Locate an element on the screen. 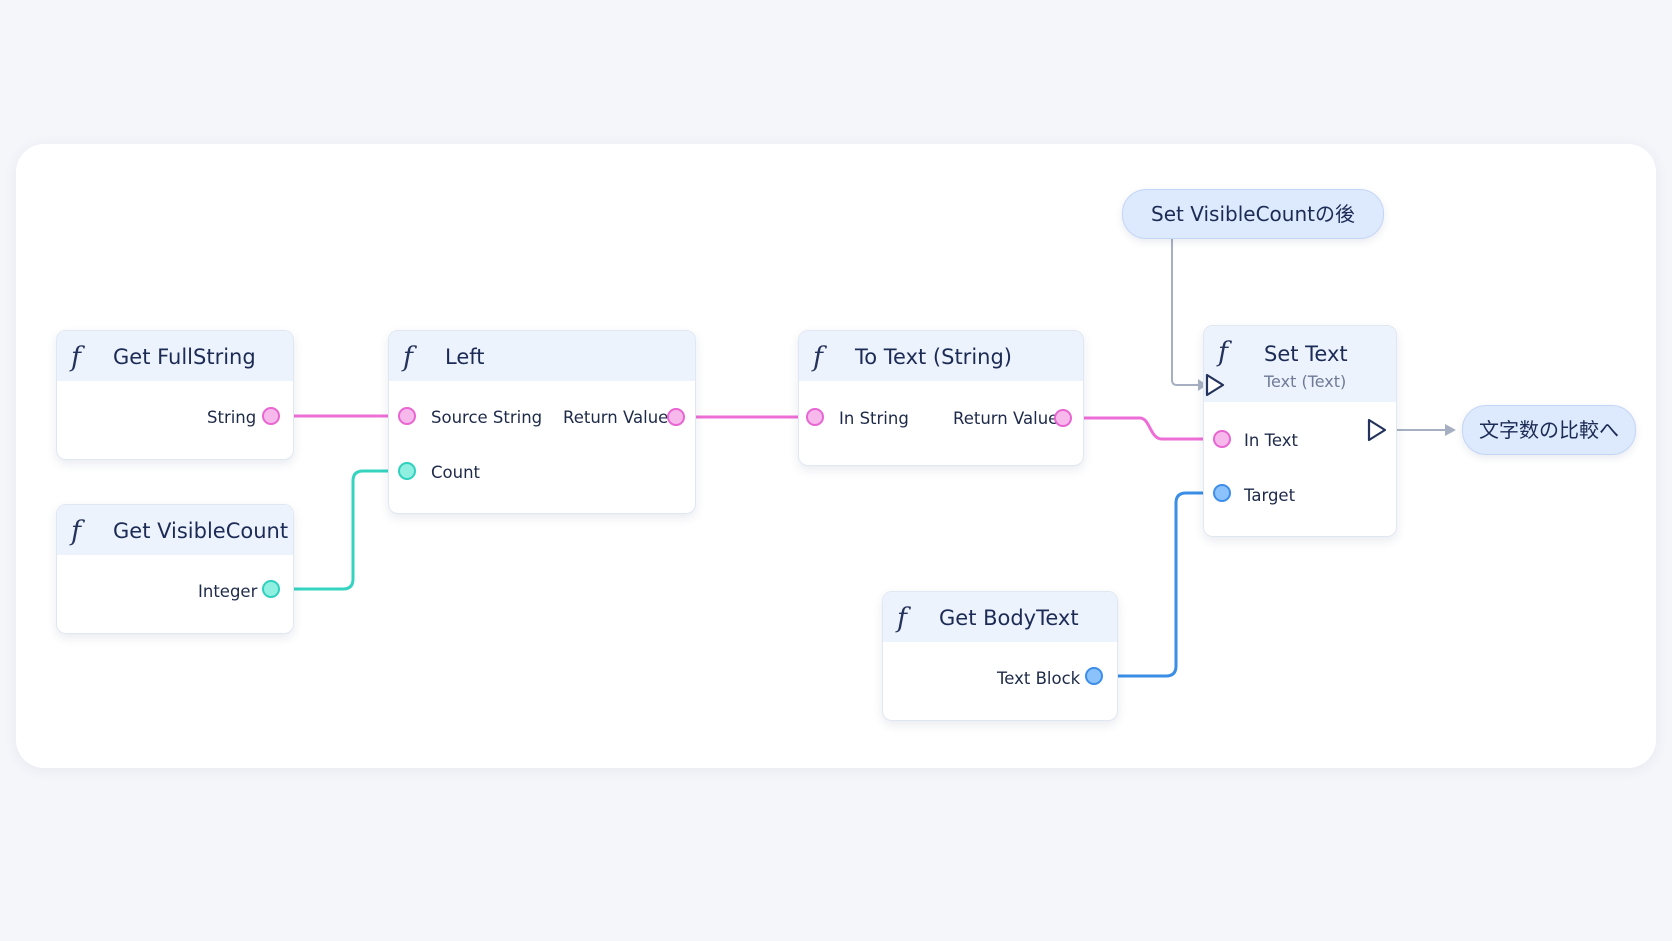  node-subtitle: Text (Text) is located at coordinates (1305, 381).